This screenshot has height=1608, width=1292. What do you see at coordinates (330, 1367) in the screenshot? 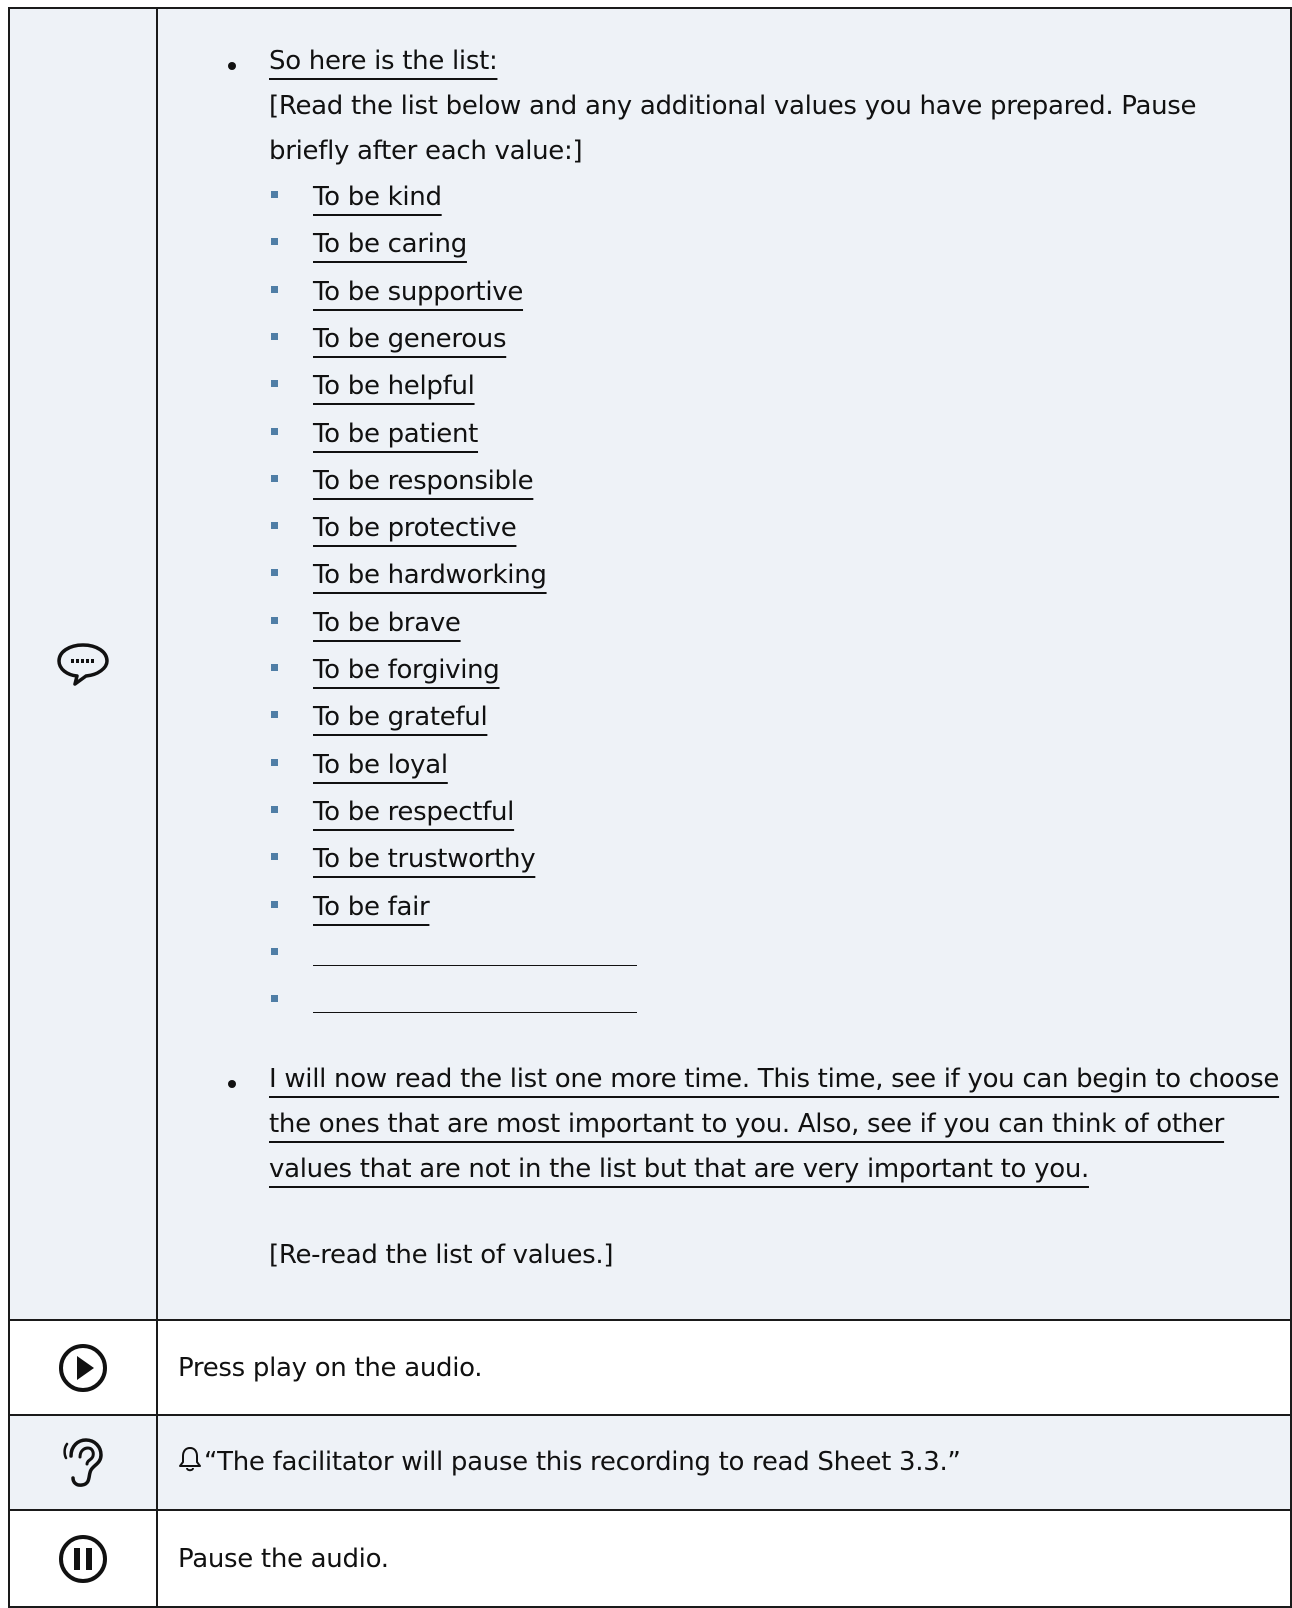
I see `play-instruction: Press play on the audio.` at bounding box center [330, 1367].